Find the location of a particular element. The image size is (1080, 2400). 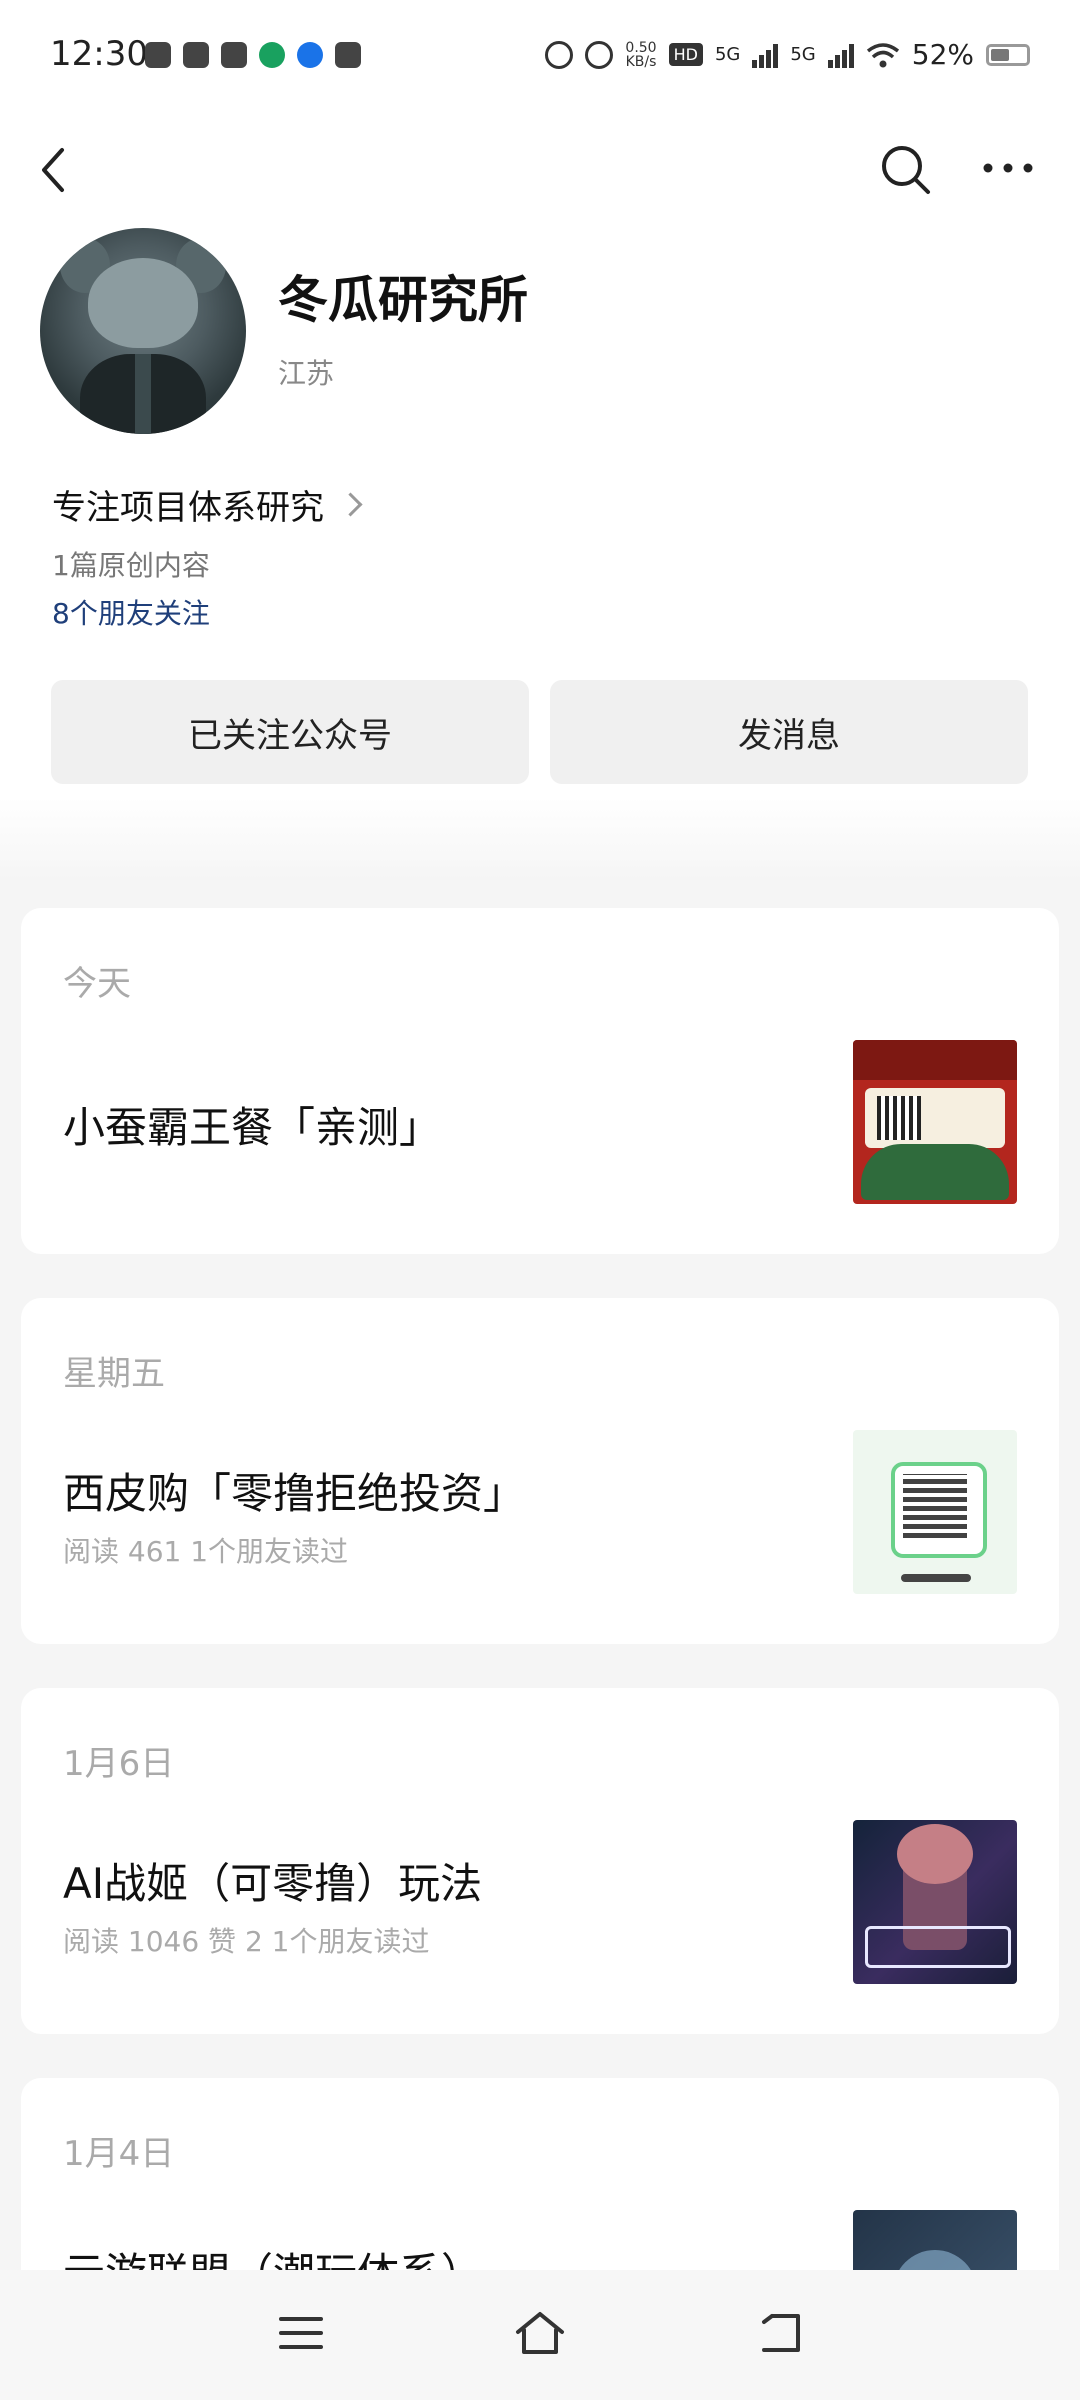

chevron-left-icon is located at coordinates (54, 170).